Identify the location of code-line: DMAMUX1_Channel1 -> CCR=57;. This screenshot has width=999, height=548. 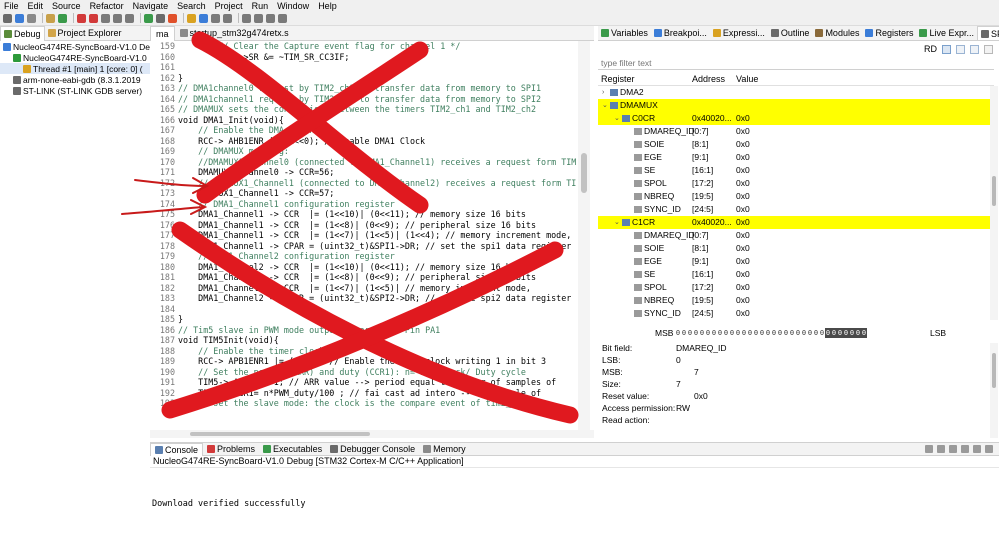
(377, 193).